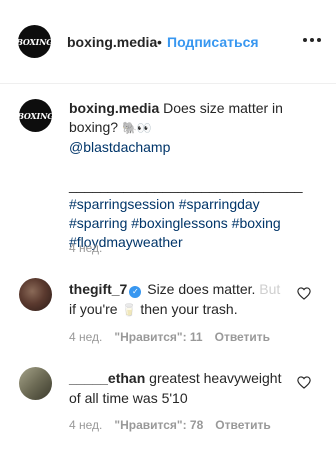  Describe the element at coordinates (112, 42) in the screenshot. I see `header-username: boxing.media` at that location.